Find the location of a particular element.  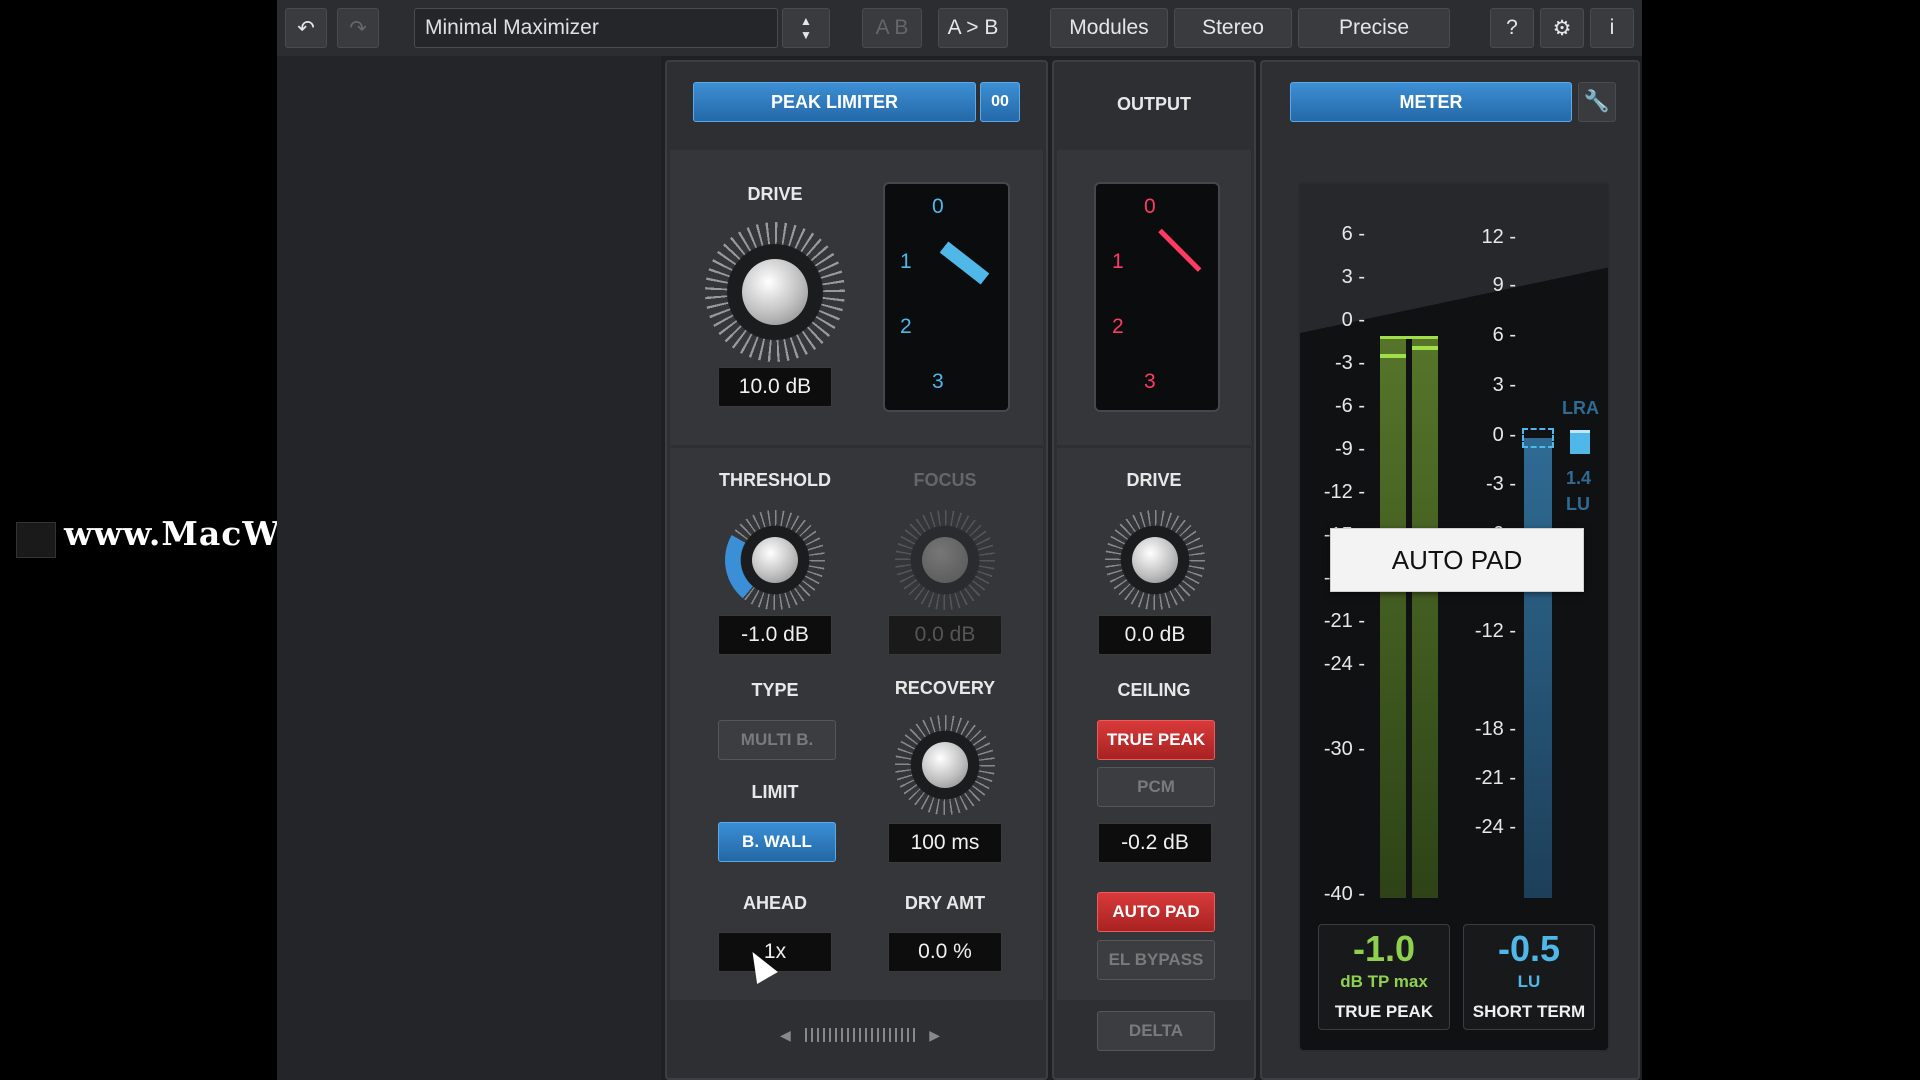

auto-pad-tooltip: AUTO PAD is located at coordinates (1457, 560).